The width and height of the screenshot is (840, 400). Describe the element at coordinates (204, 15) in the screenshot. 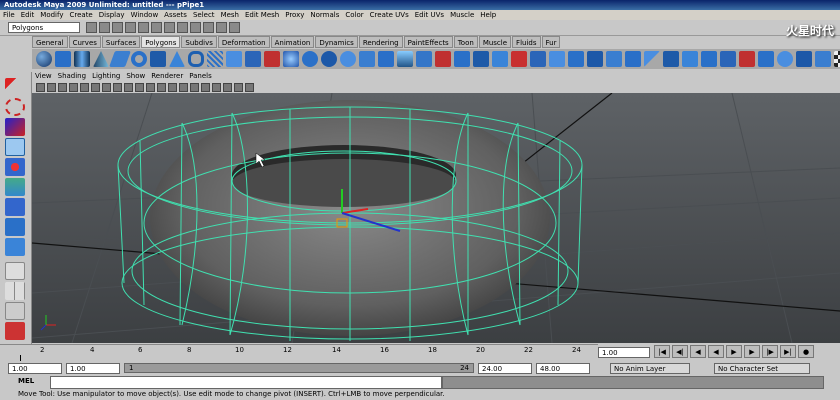

I see `menu-select: Select` at that location.